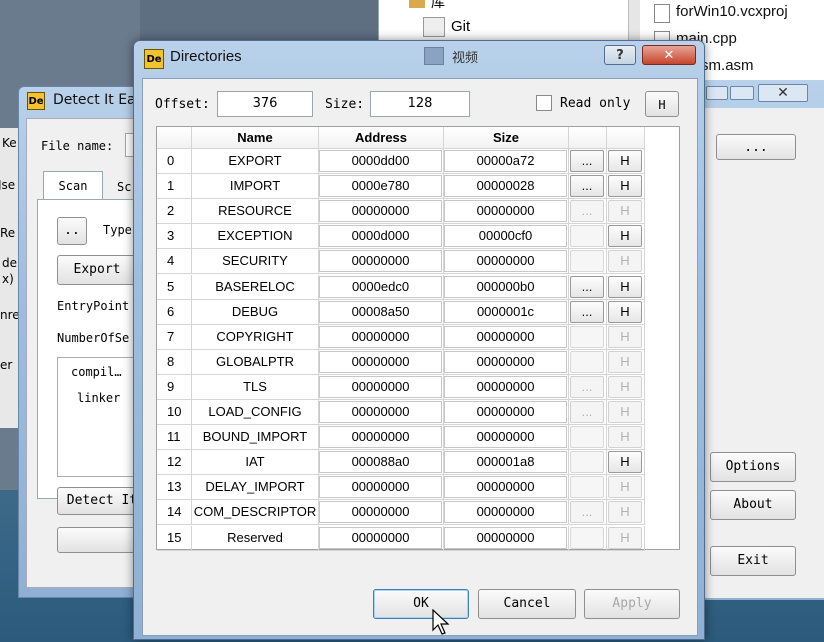 The height and width of the screenshot is (642, 824). I want to click on help-icon: ?, so click(620, 55).